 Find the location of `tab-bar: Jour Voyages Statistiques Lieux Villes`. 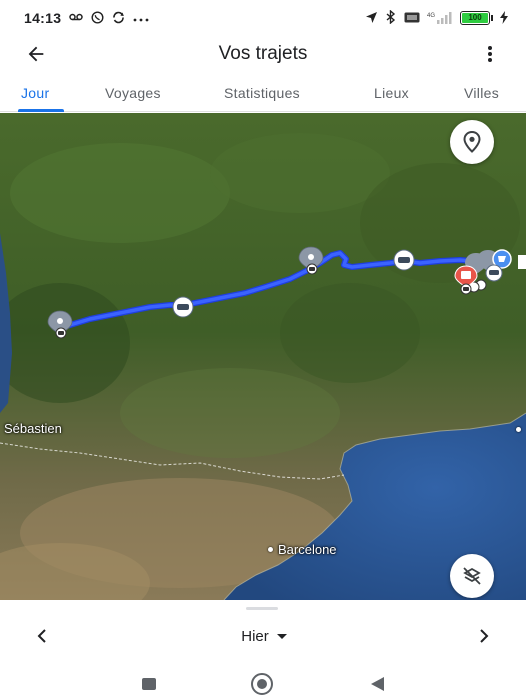

tab-bar: Jour Voyages Statistiques Lieux Villes is located at coordinates (263, 92).